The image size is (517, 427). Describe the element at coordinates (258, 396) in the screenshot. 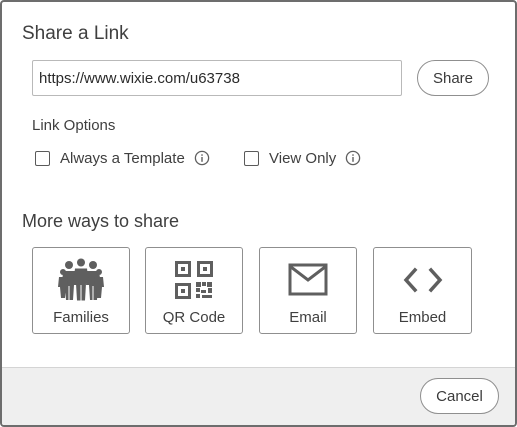

I see `dialog-footer: Cancel` at that location.